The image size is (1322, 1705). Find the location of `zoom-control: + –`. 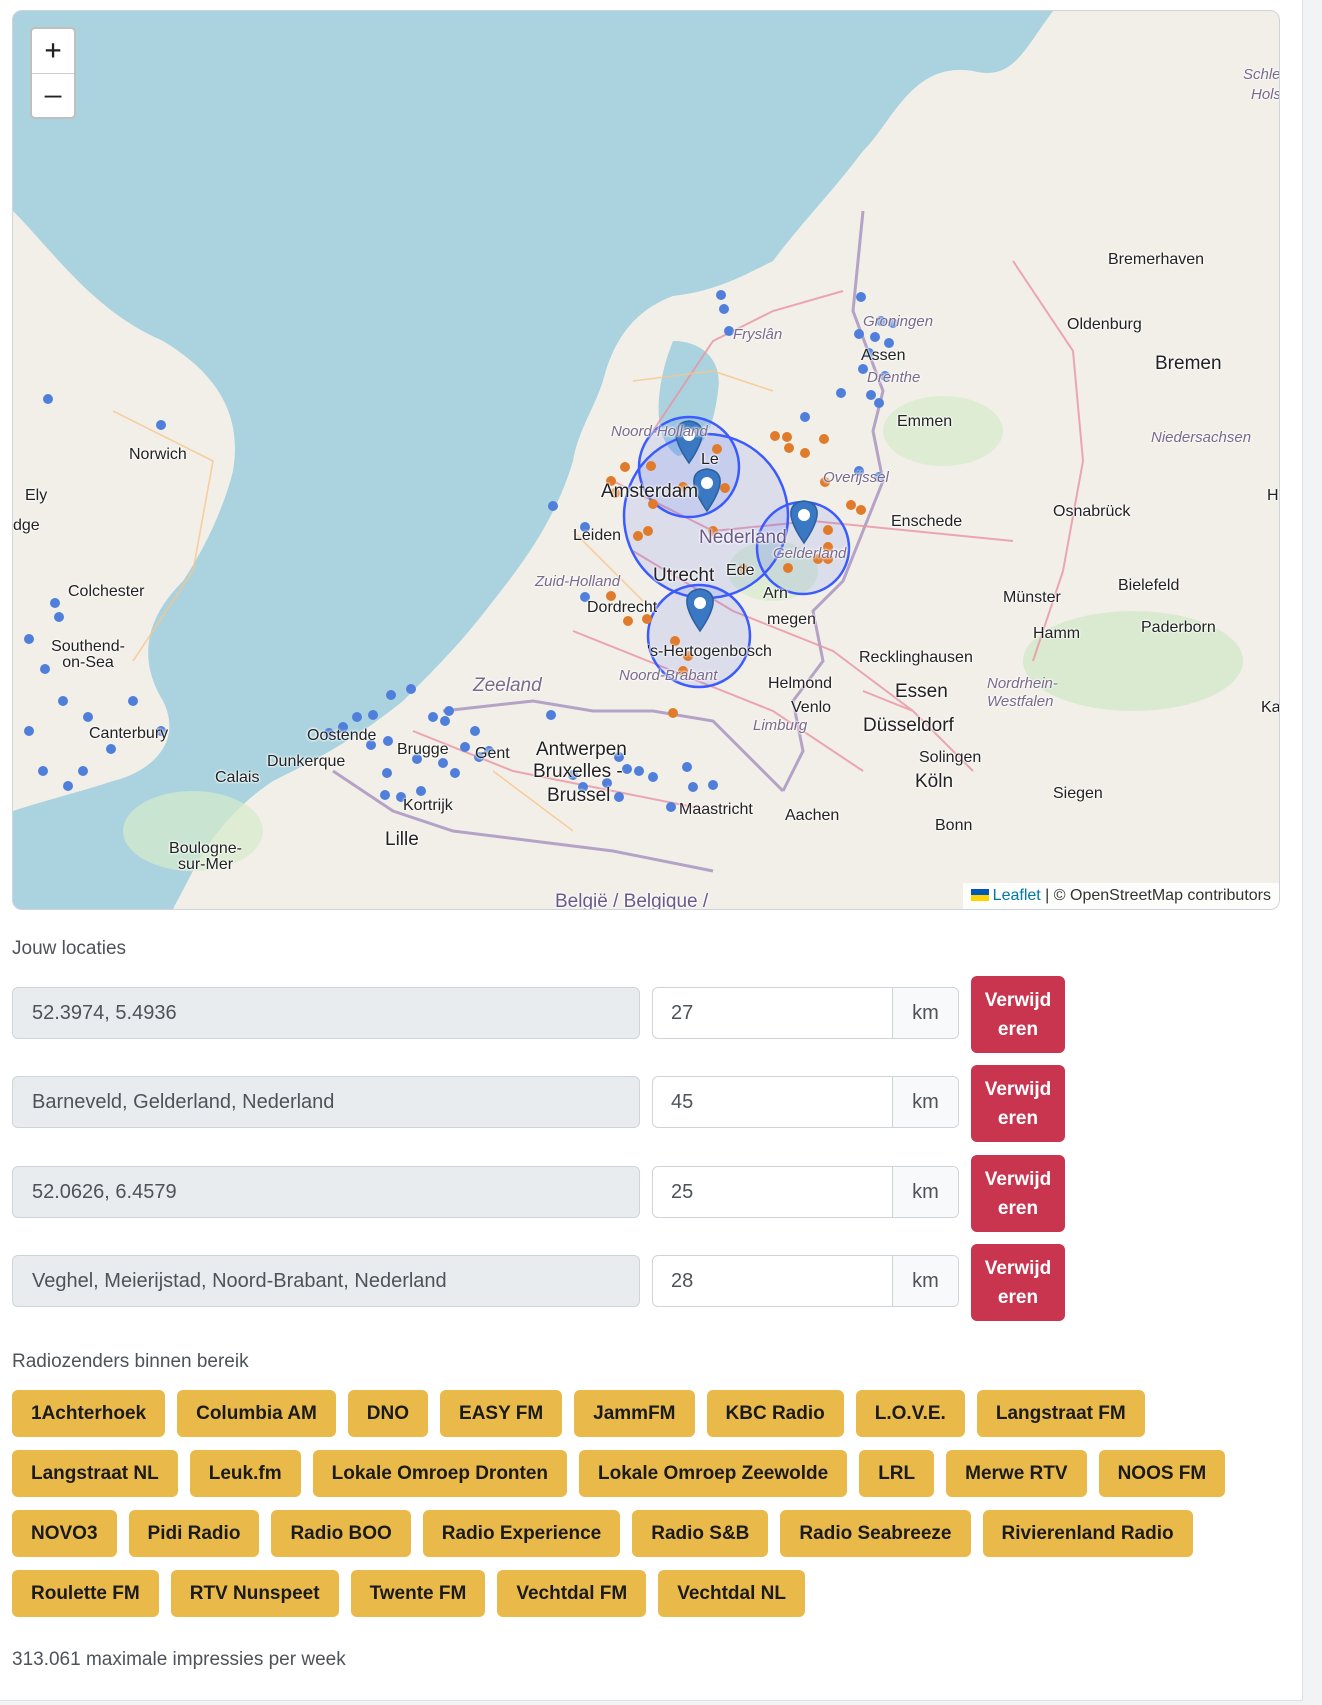

zoom-control: + – is located at coordinates (53, 73).